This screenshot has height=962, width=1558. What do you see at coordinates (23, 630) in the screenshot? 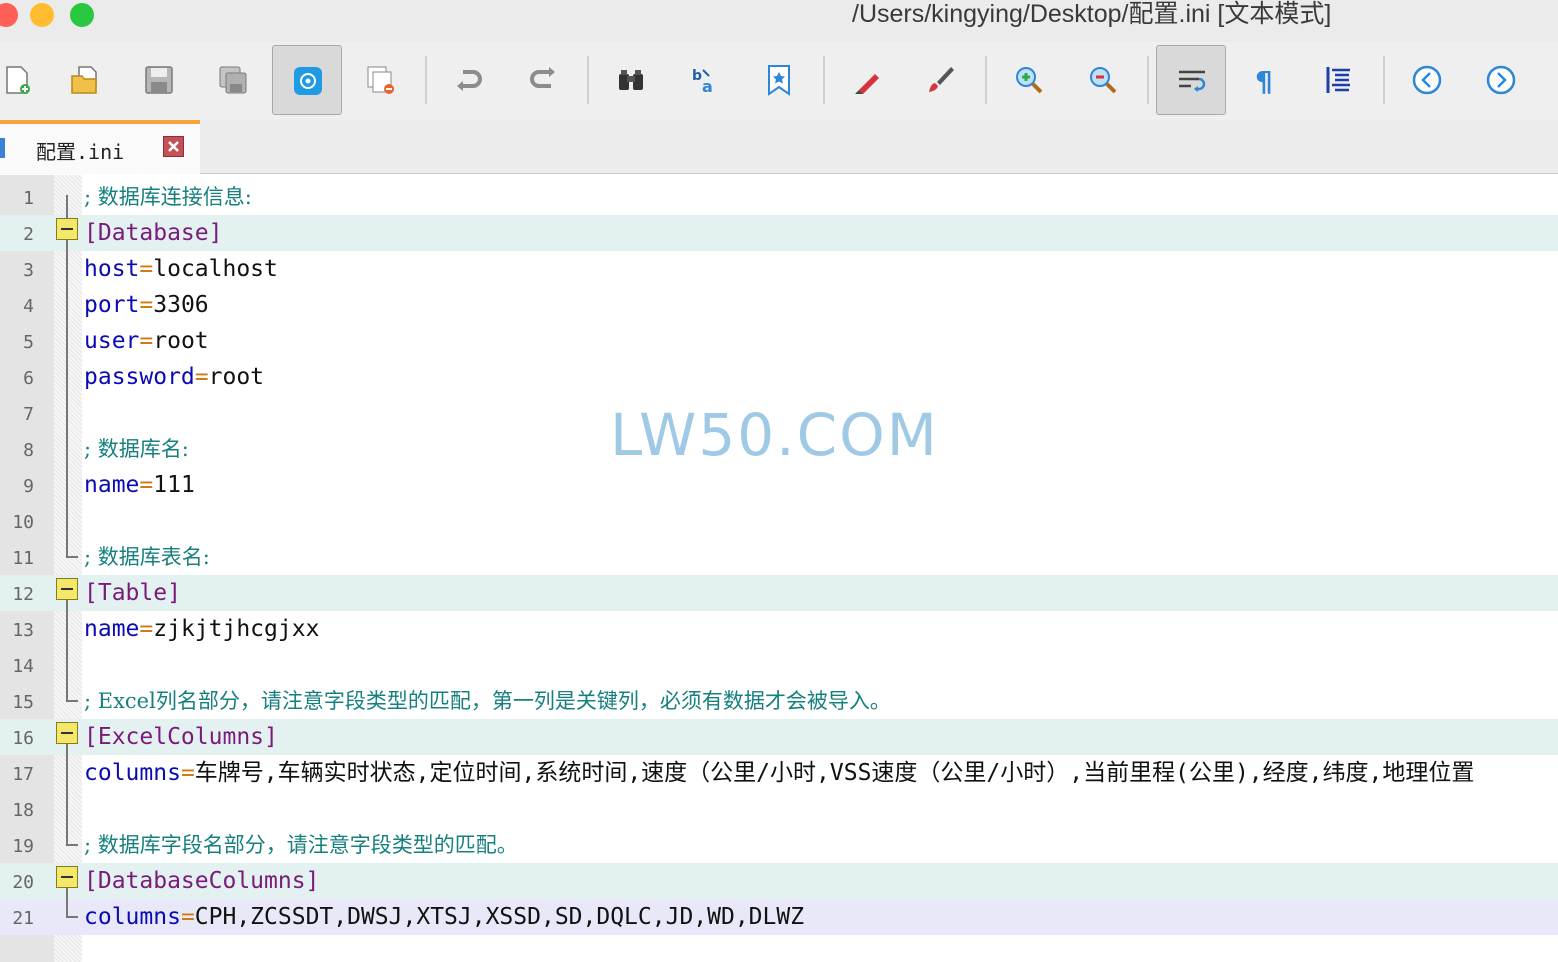
I see `line-number: 13` at bounding box center [23, 630].